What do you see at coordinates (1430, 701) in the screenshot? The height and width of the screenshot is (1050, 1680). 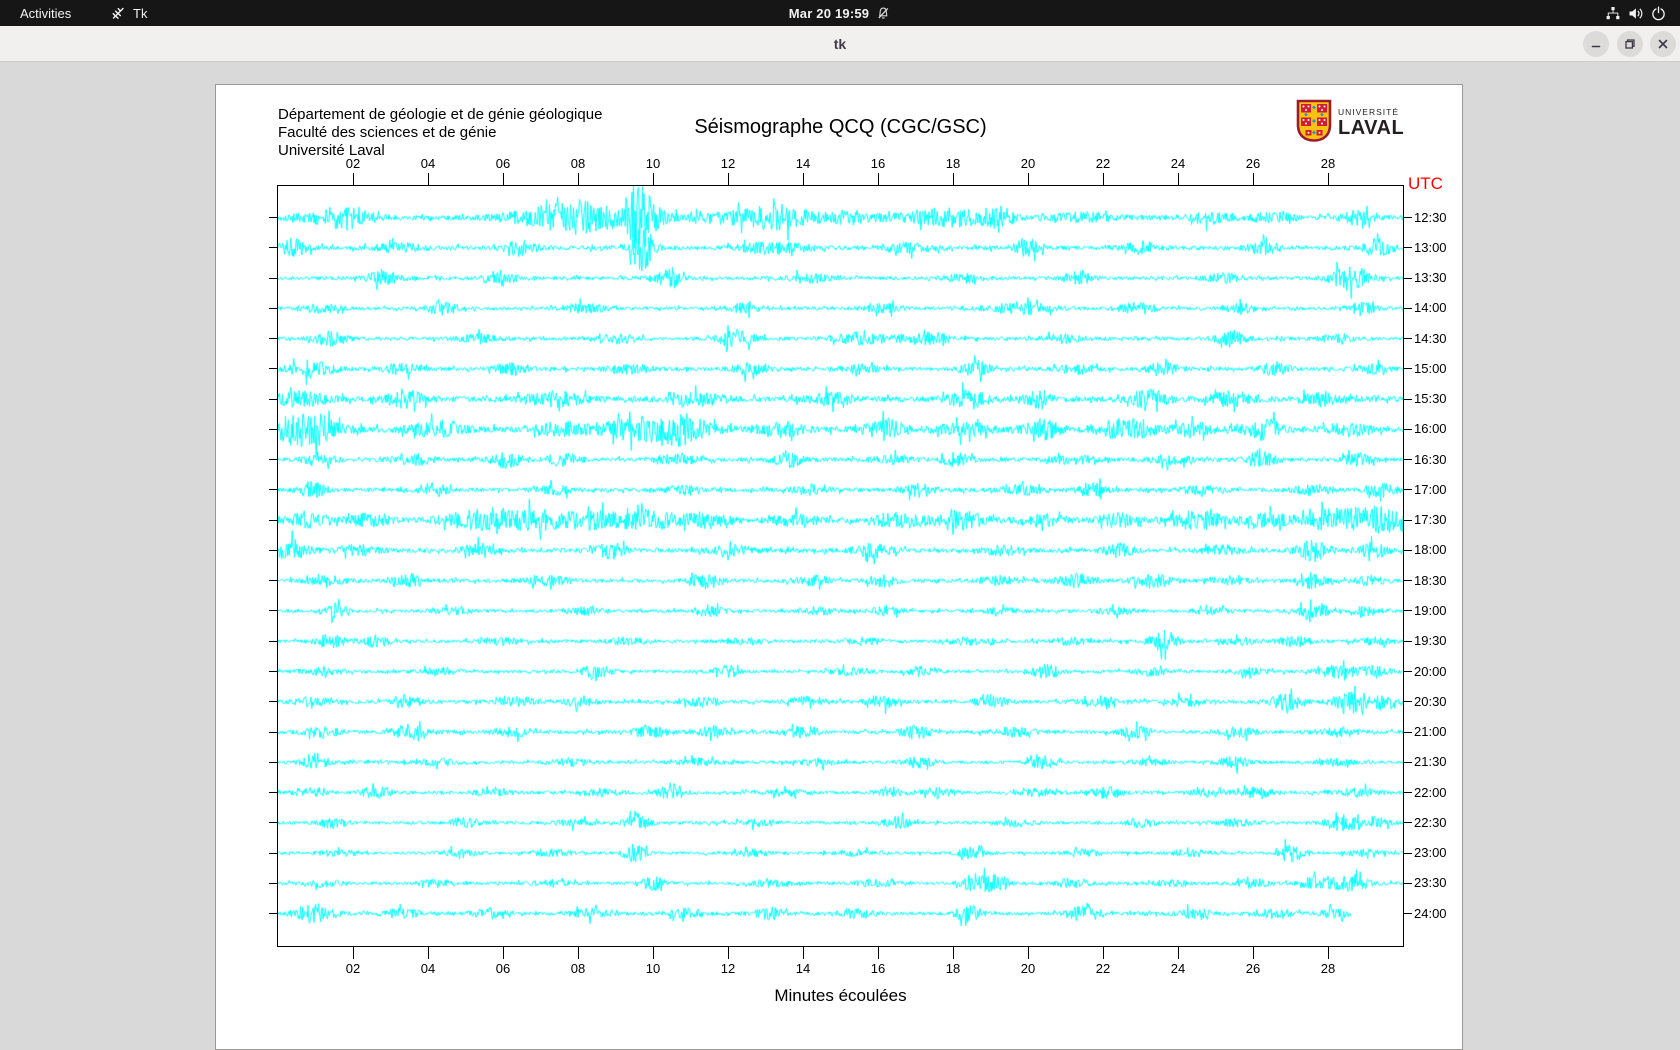 I see `utc-time-label: 20:30` at bounding box center [1430, 701].